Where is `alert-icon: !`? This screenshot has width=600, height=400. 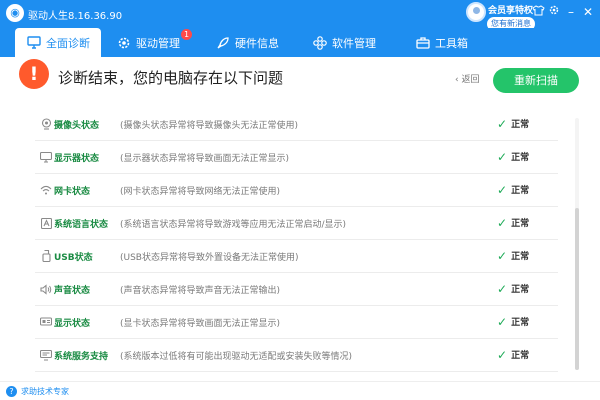 alert-icon: ! is located at coordinates (34, 74).